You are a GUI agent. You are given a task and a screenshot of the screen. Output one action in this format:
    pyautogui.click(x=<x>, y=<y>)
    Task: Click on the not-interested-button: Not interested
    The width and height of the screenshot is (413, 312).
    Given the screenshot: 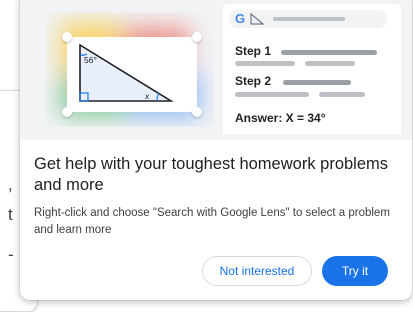 What is the action you would take?
    pyautogui.click(x=257, y=271)
    